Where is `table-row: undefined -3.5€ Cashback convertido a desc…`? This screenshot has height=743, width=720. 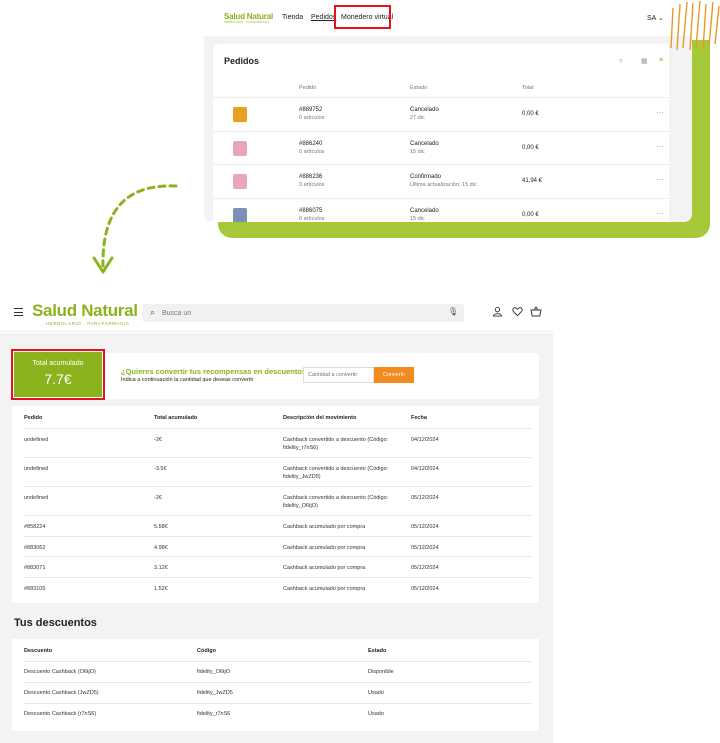 table-row: undefined -3.5€ Cashback convertido a desc… is located at coordinates (278, 471).